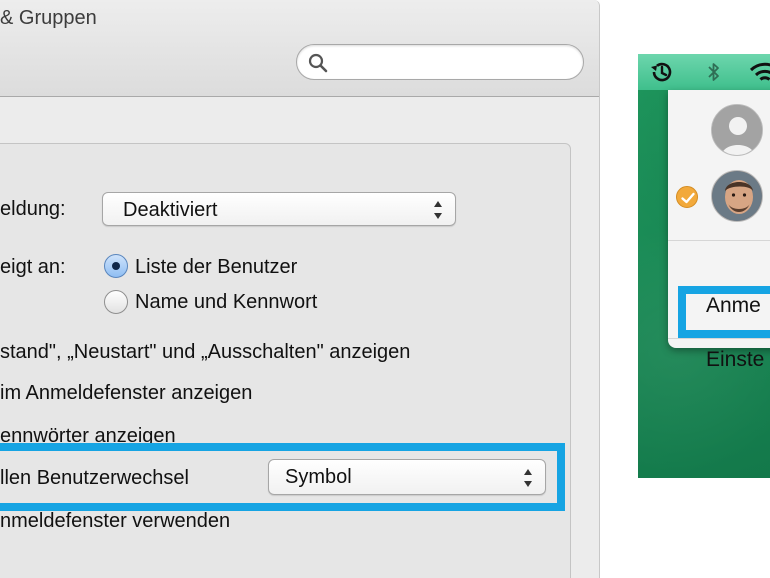 The image size is (770, 578). I want to click on checkmark-icon, so click(687, 197).